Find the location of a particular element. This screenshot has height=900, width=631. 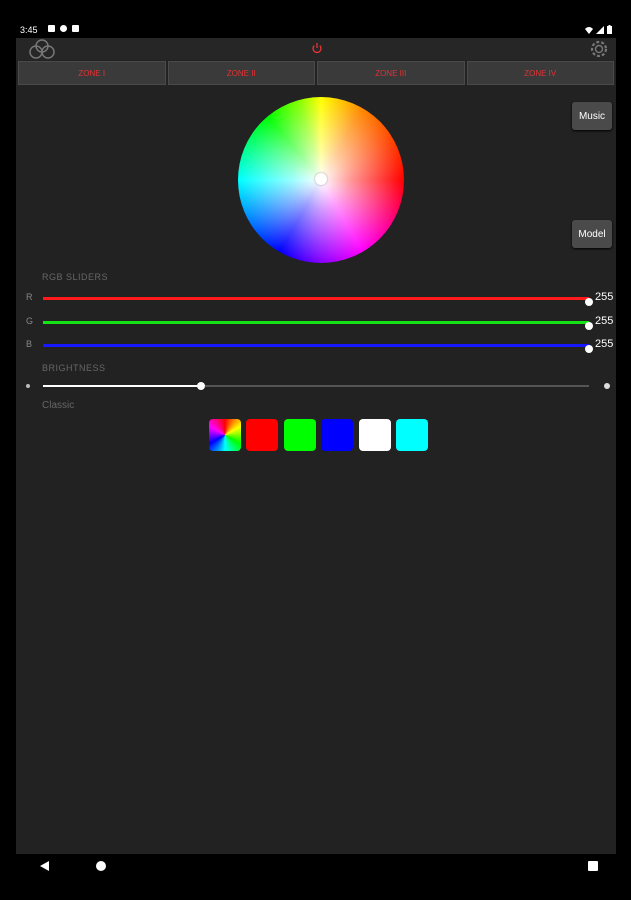

top-app-bar is located at coordinates (316, 49).